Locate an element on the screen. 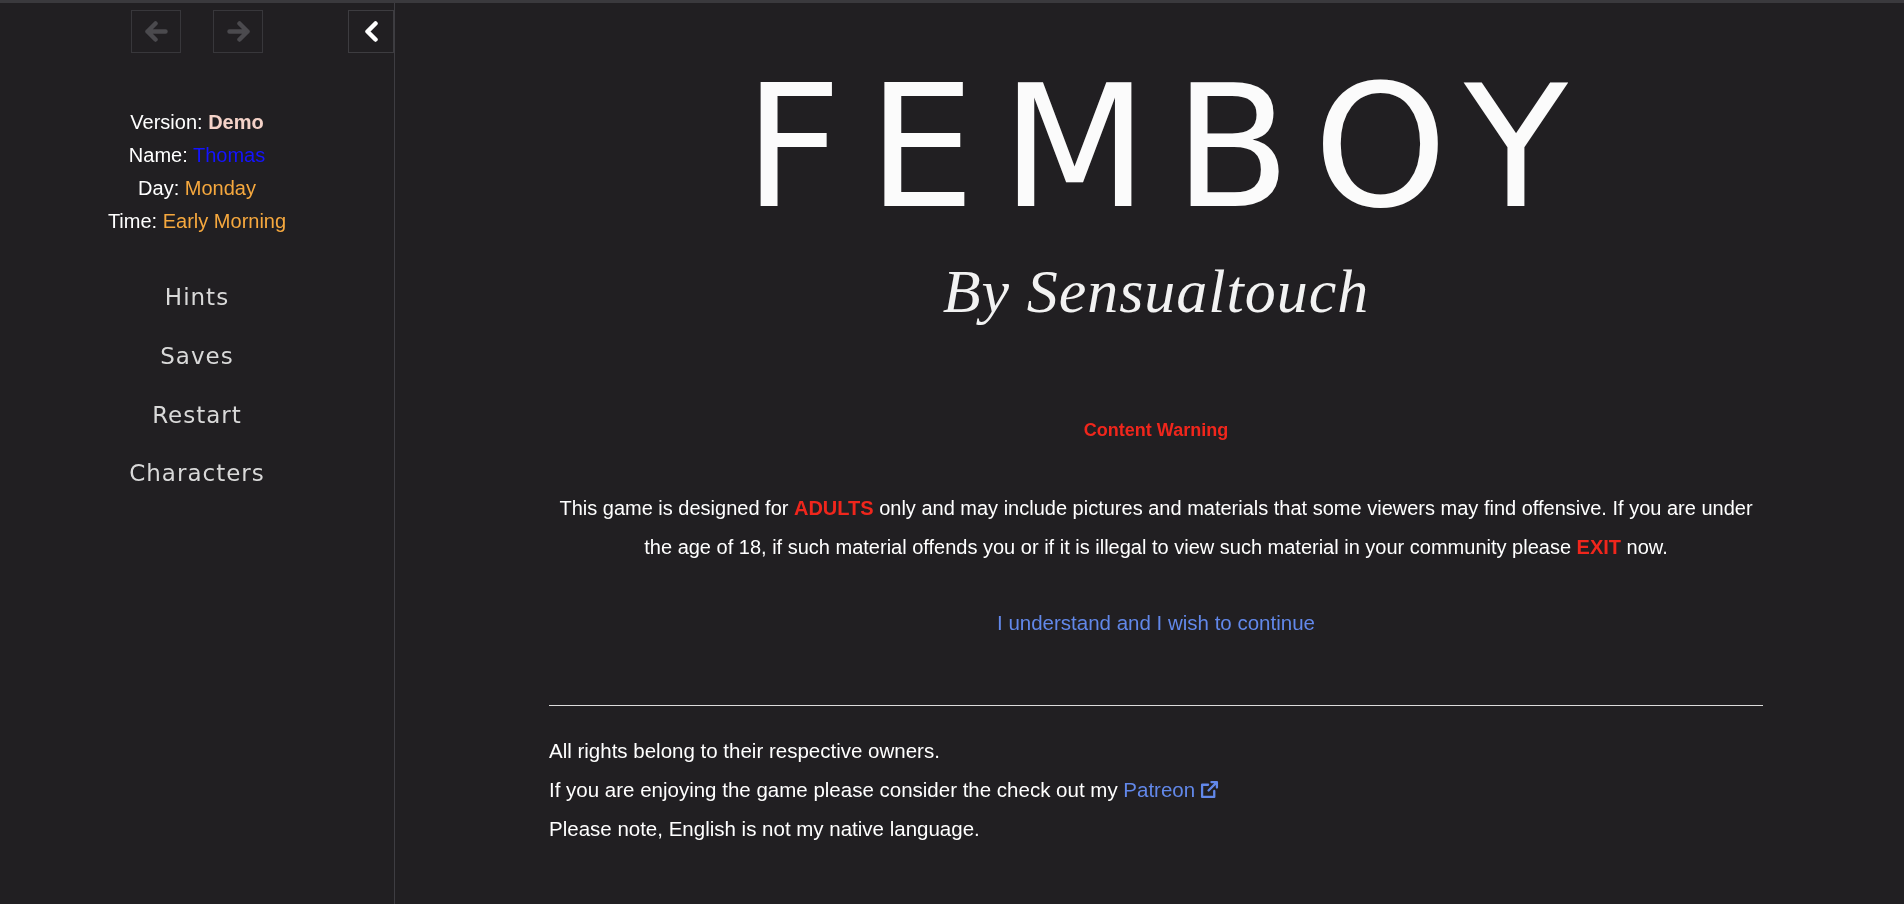 This screenshot has width=1904, height=904. continue-link: I understand and I wish to continue is located at coordinates (1156, 623).